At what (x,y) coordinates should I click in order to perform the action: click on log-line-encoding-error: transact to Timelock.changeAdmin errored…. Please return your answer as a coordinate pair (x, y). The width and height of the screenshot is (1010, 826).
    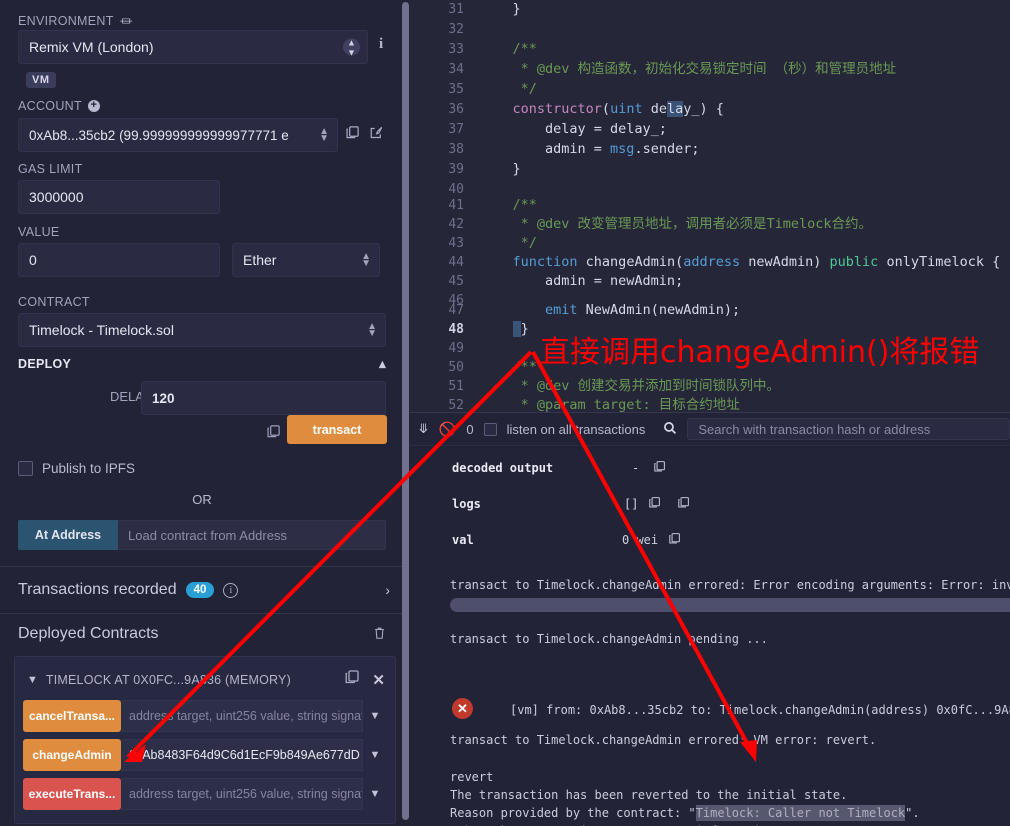
    Looking at the image, I should click on (730, 585).